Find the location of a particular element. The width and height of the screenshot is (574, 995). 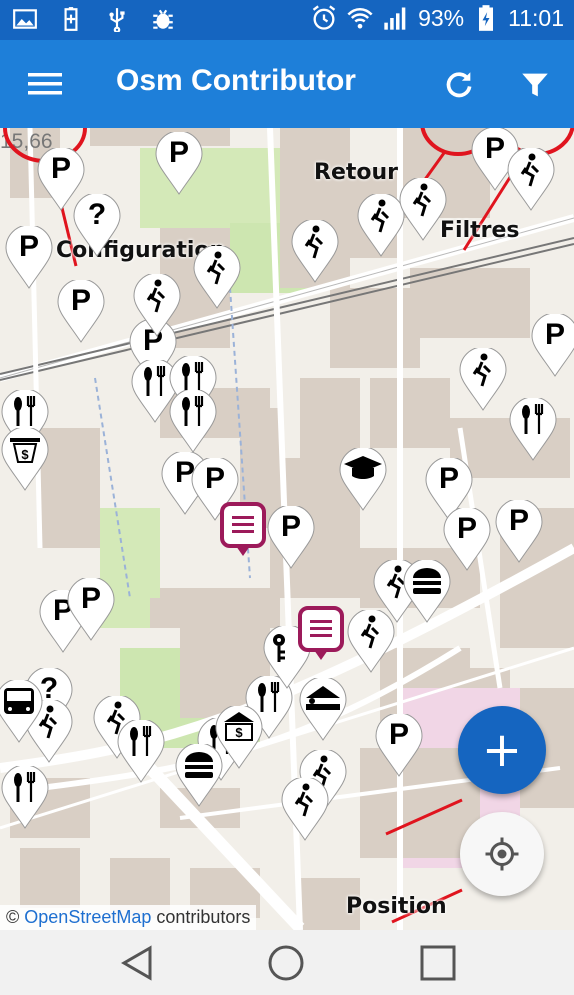

map-attribution: © OpenStreetMap contributors is located at coordinates (128, 917).